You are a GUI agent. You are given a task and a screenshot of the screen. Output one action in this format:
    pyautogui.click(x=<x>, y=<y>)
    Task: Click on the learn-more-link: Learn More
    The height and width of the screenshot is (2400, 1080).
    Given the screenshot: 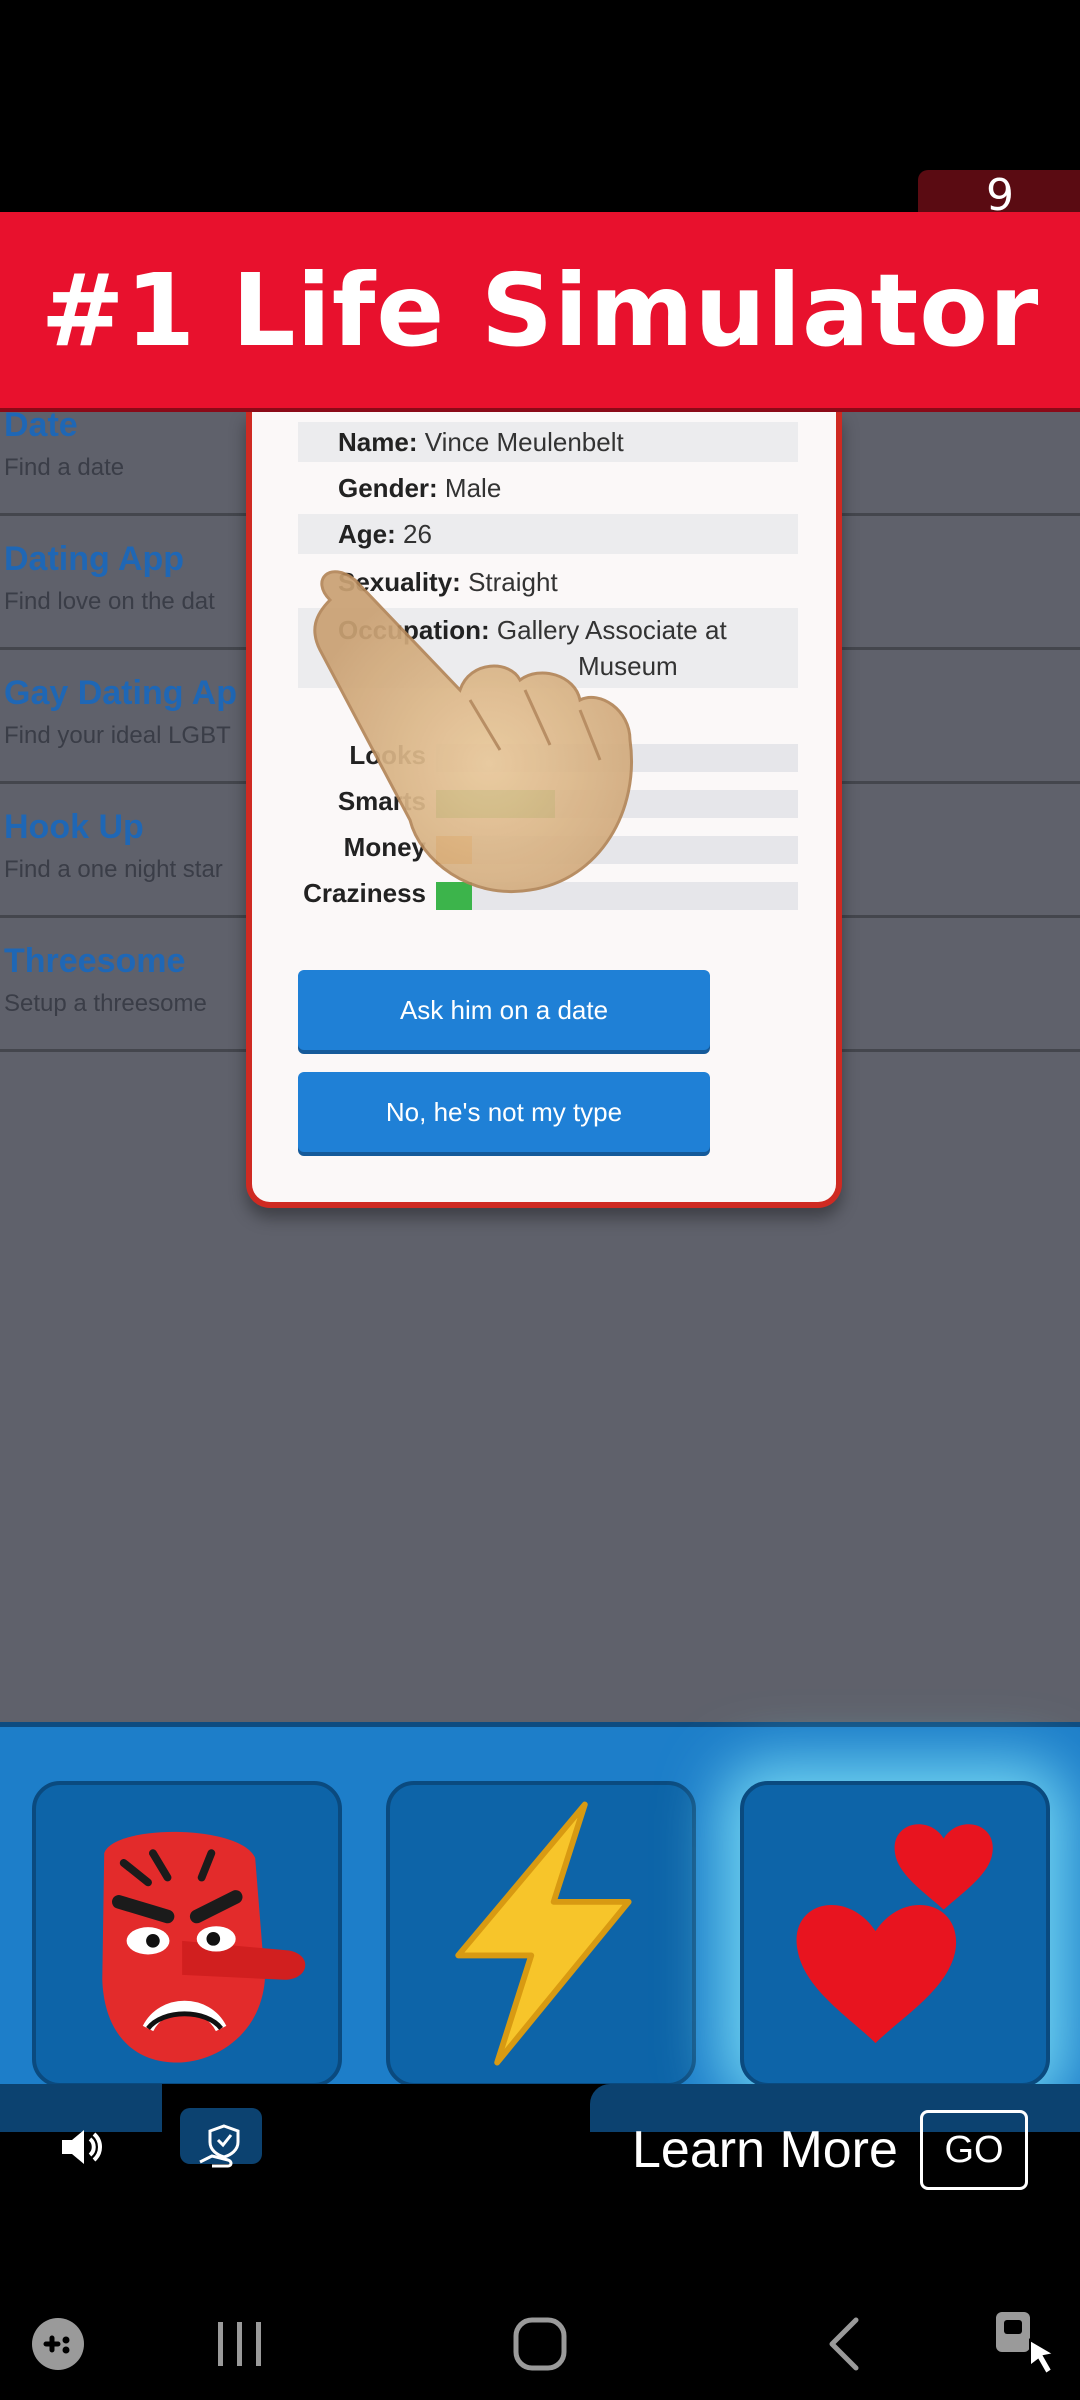 What is the action you would take?
    pyautogui.click(x=765, y=2150)
    